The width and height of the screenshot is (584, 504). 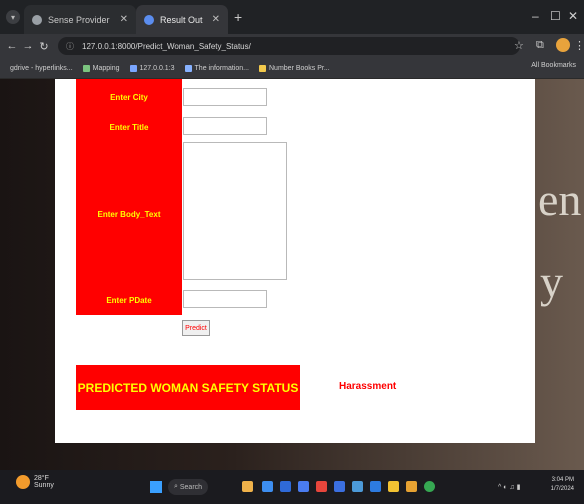 I want to click on body-text-label: Enter Body_Text, so click(x=129, y=214).